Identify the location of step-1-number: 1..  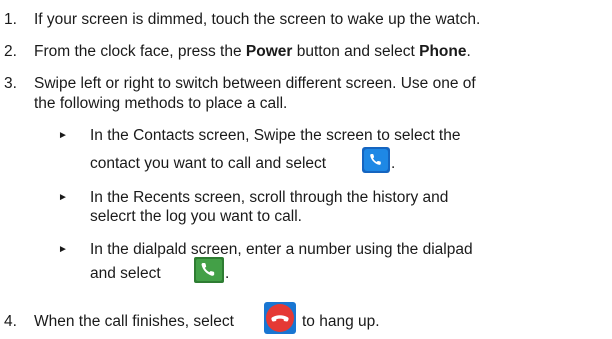
(10, 19).